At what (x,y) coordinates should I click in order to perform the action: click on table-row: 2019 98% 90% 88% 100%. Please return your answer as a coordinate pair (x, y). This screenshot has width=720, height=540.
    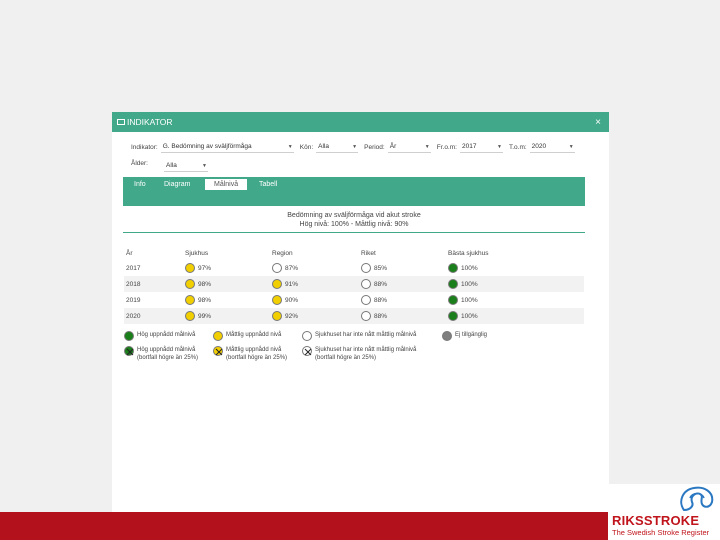
    Looking at the image, I should click on (354, 300).